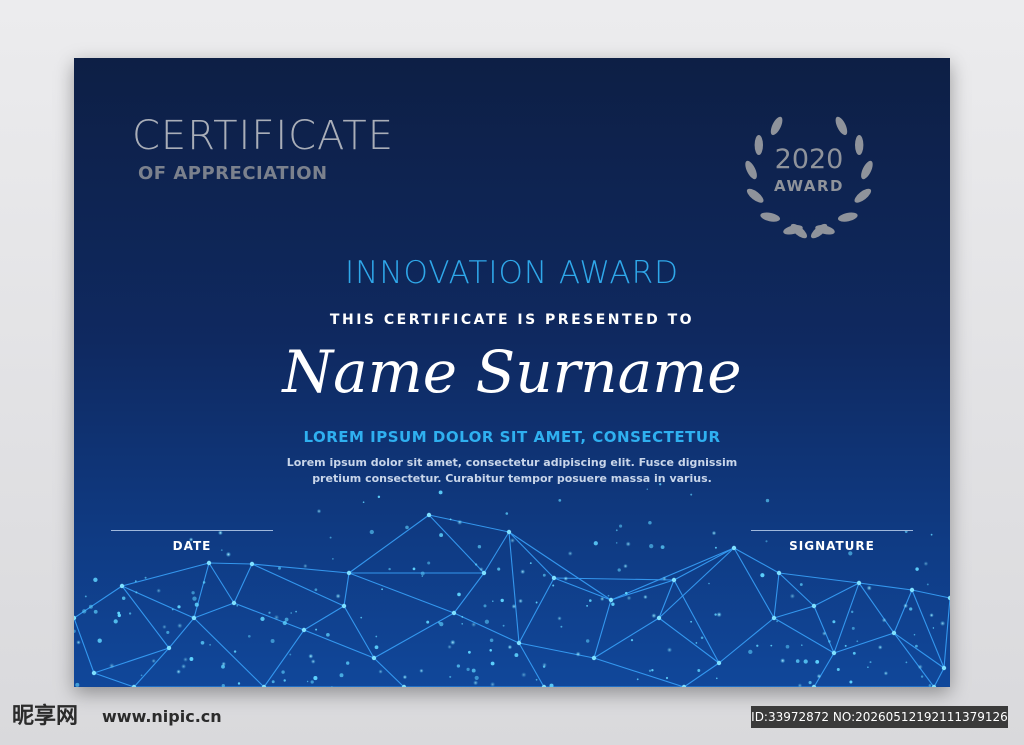 The width and height of the screenshot is (1024, 745). I want to click on watermark-id: ID:33972872 NO:20260512192111379126, so click(879, 717).